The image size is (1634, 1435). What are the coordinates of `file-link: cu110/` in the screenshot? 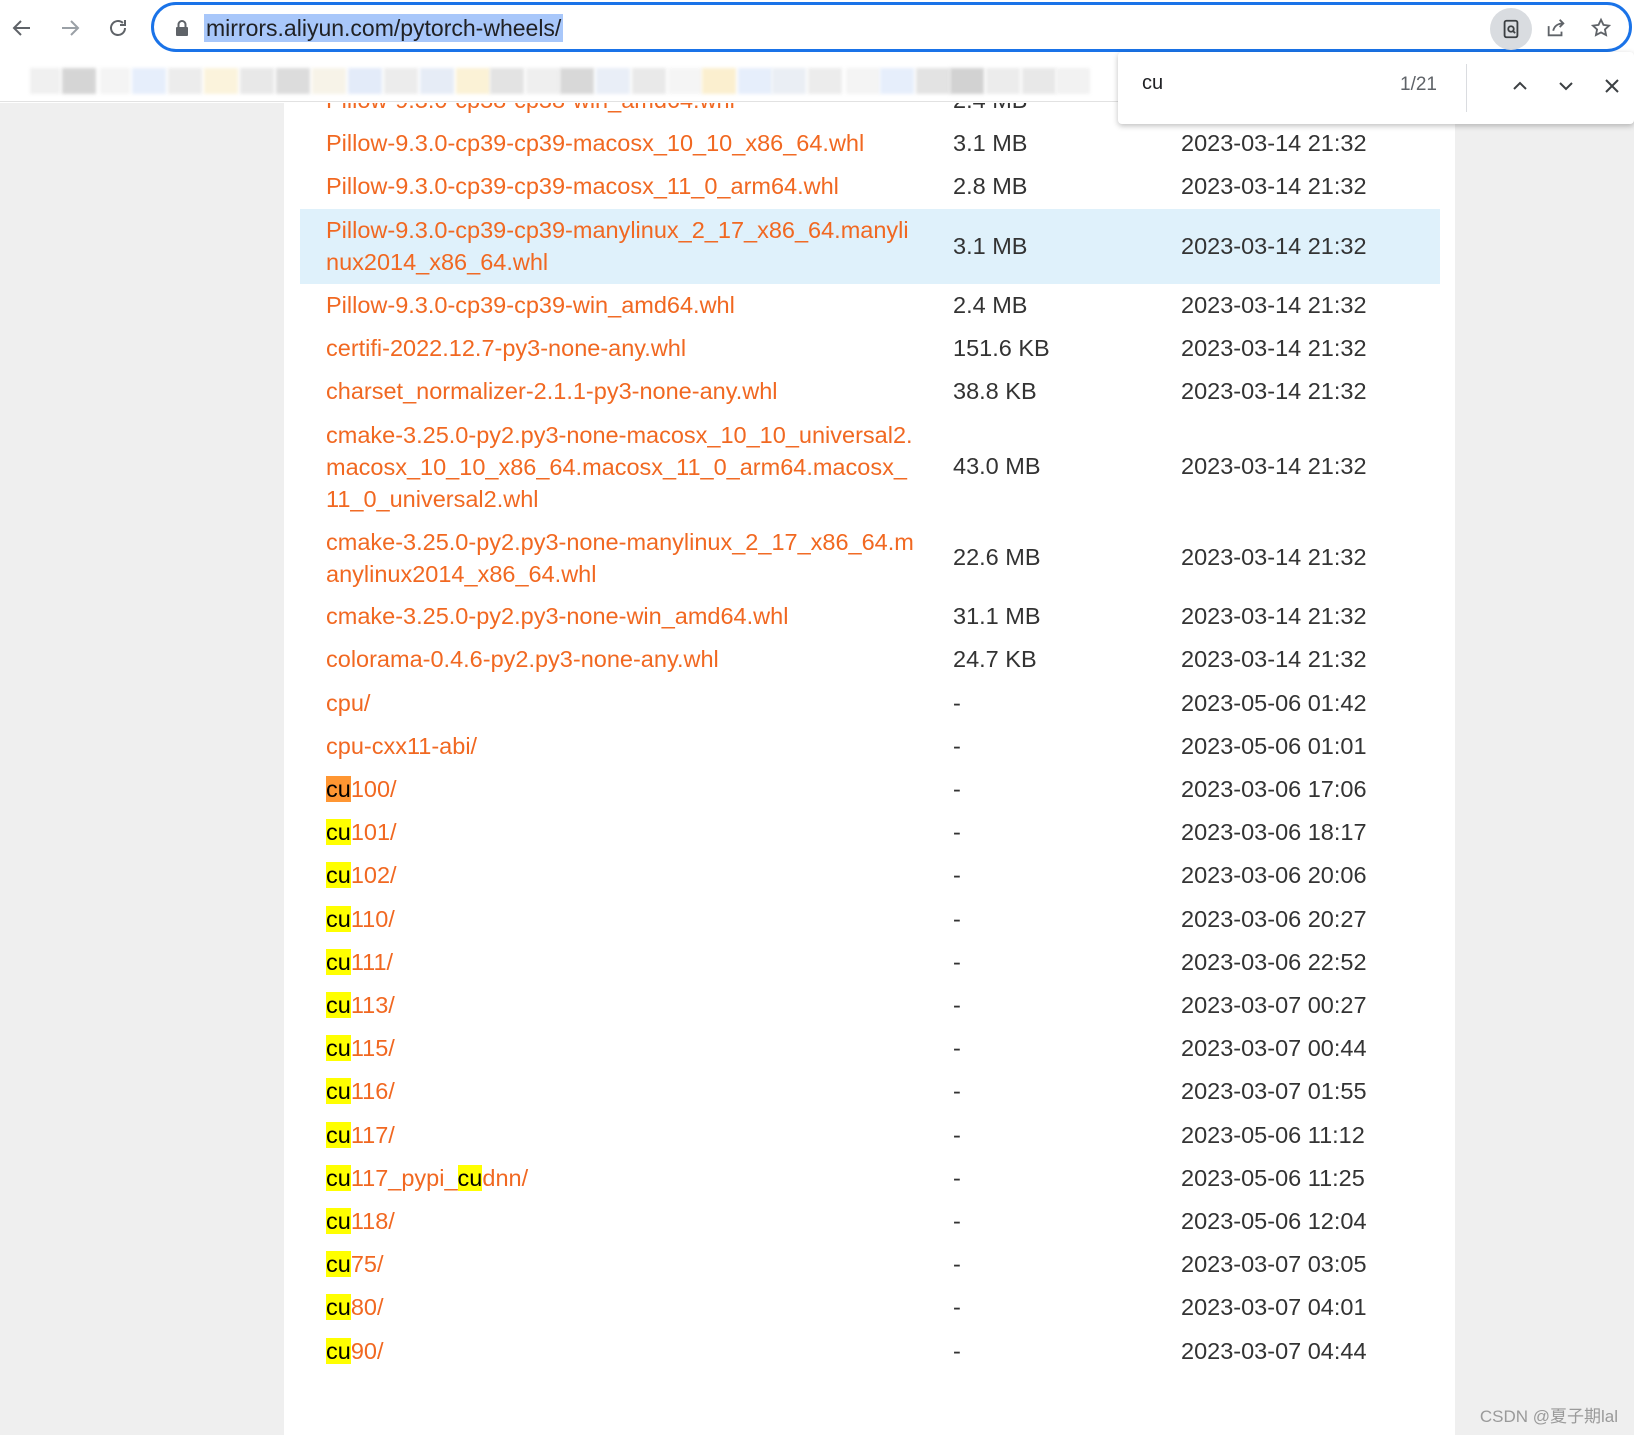 It's located at (631, 919).